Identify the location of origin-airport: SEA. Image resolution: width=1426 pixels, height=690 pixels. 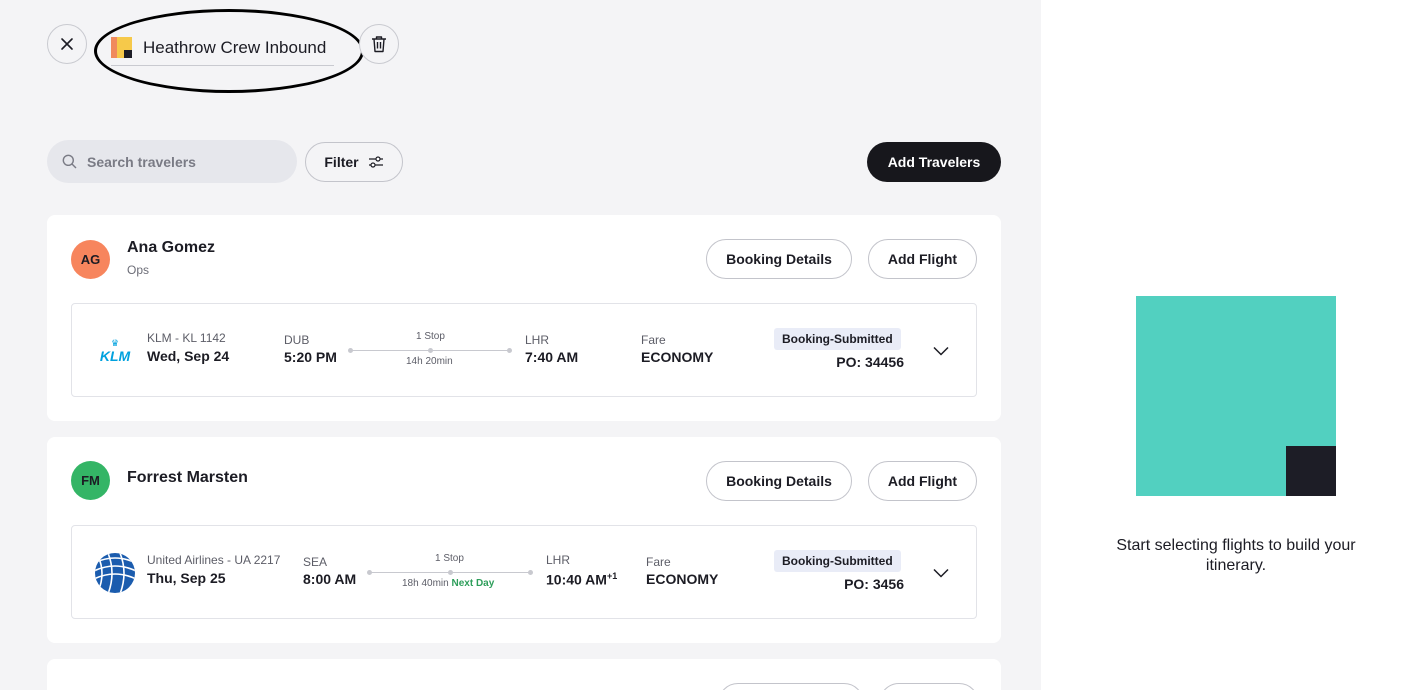
(315, 562).